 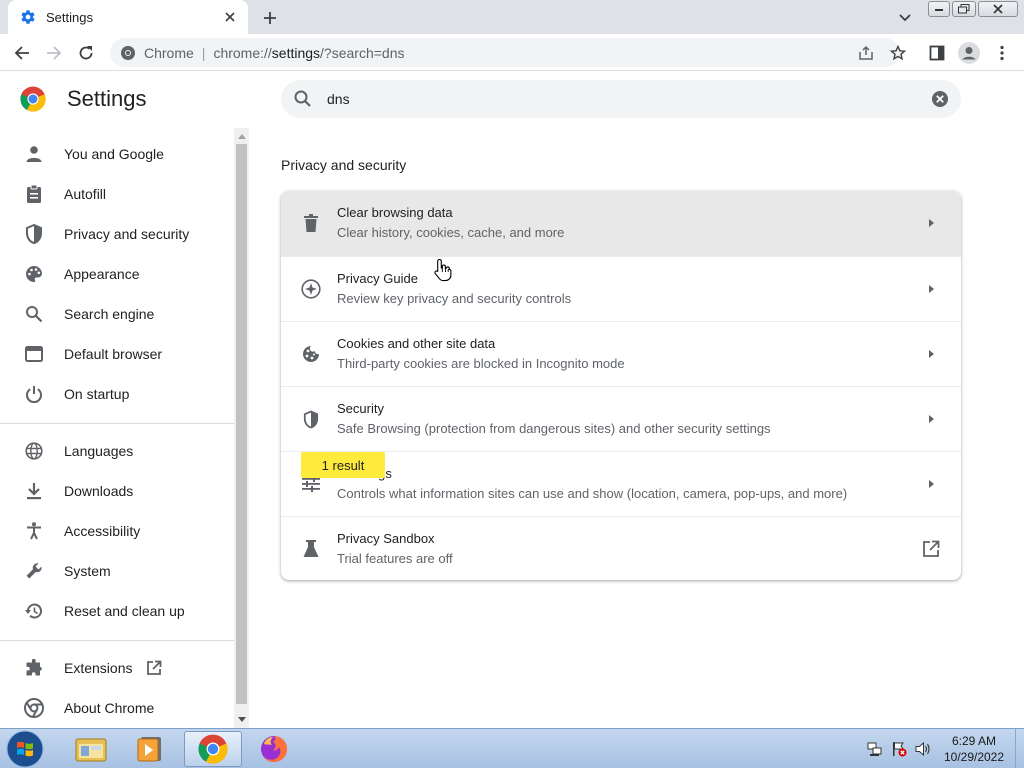 What do you see at coordinates (969, 53) in the screenshot?
I see `profile-button` at bounding box center [969, 53].